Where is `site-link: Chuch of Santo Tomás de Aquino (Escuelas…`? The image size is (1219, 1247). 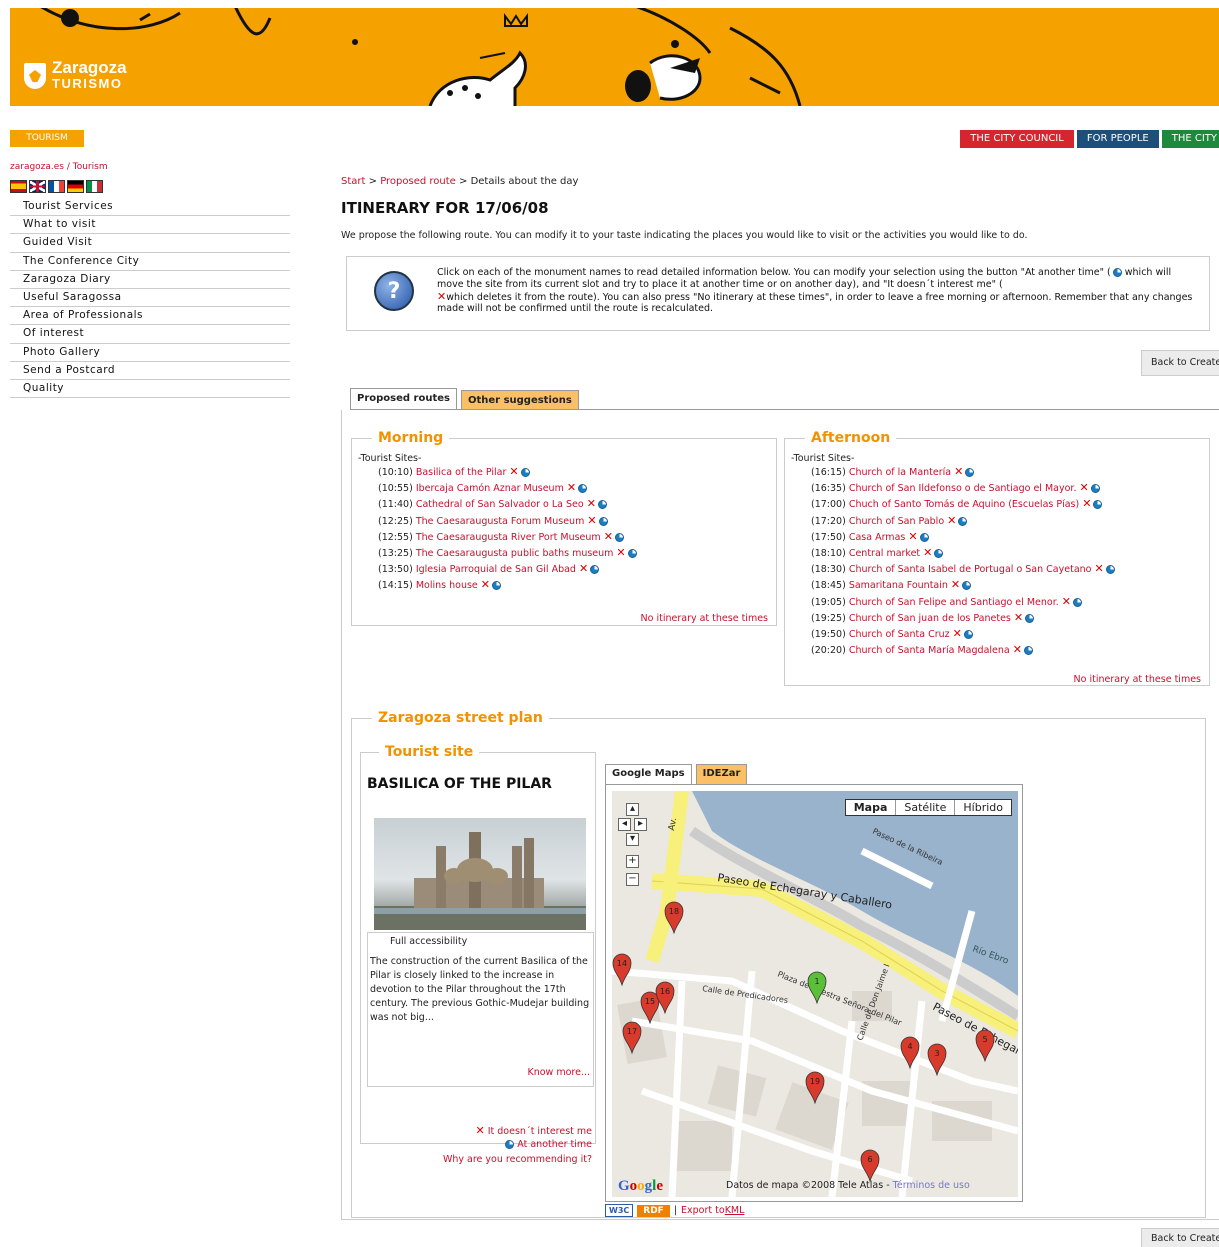
site-link: Chuch of Santo Tomás de Aquino (Escuelas… is located at coordinates (964, 504).